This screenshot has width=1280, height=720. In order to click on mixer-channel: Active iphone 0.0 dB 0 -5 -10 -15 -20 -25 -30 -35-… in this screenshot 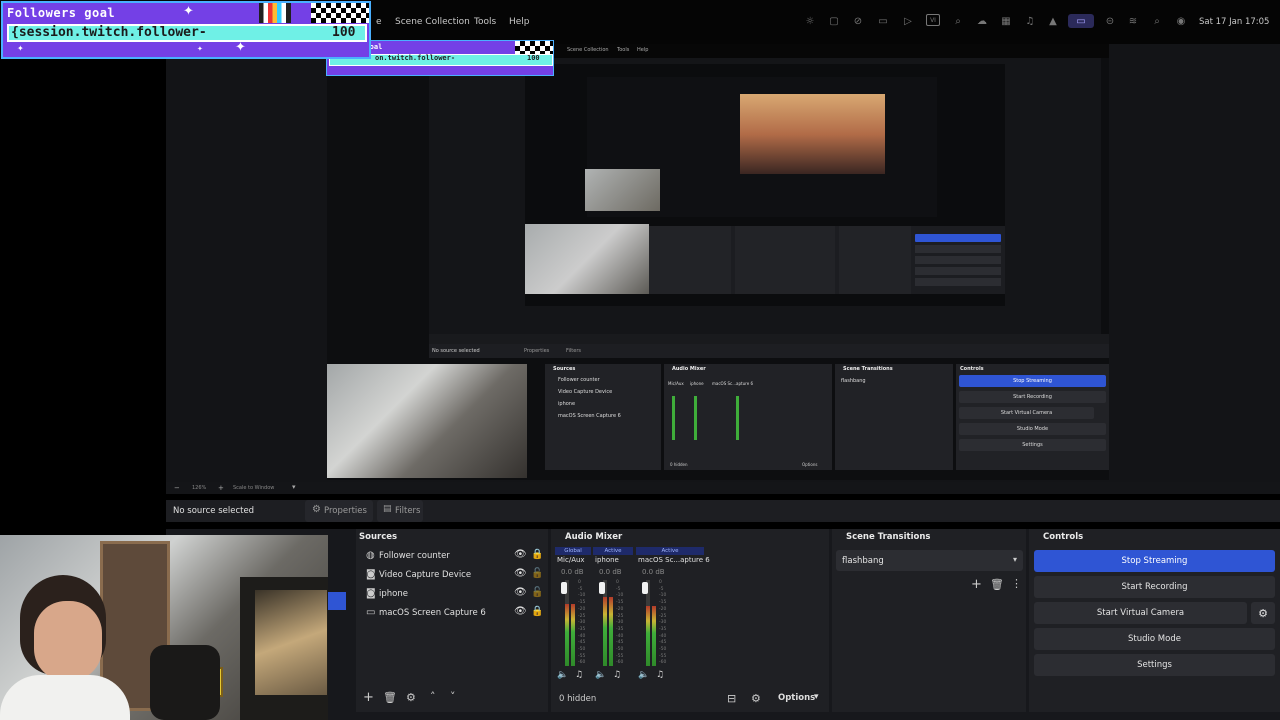, I will do `click(613, 617)`.